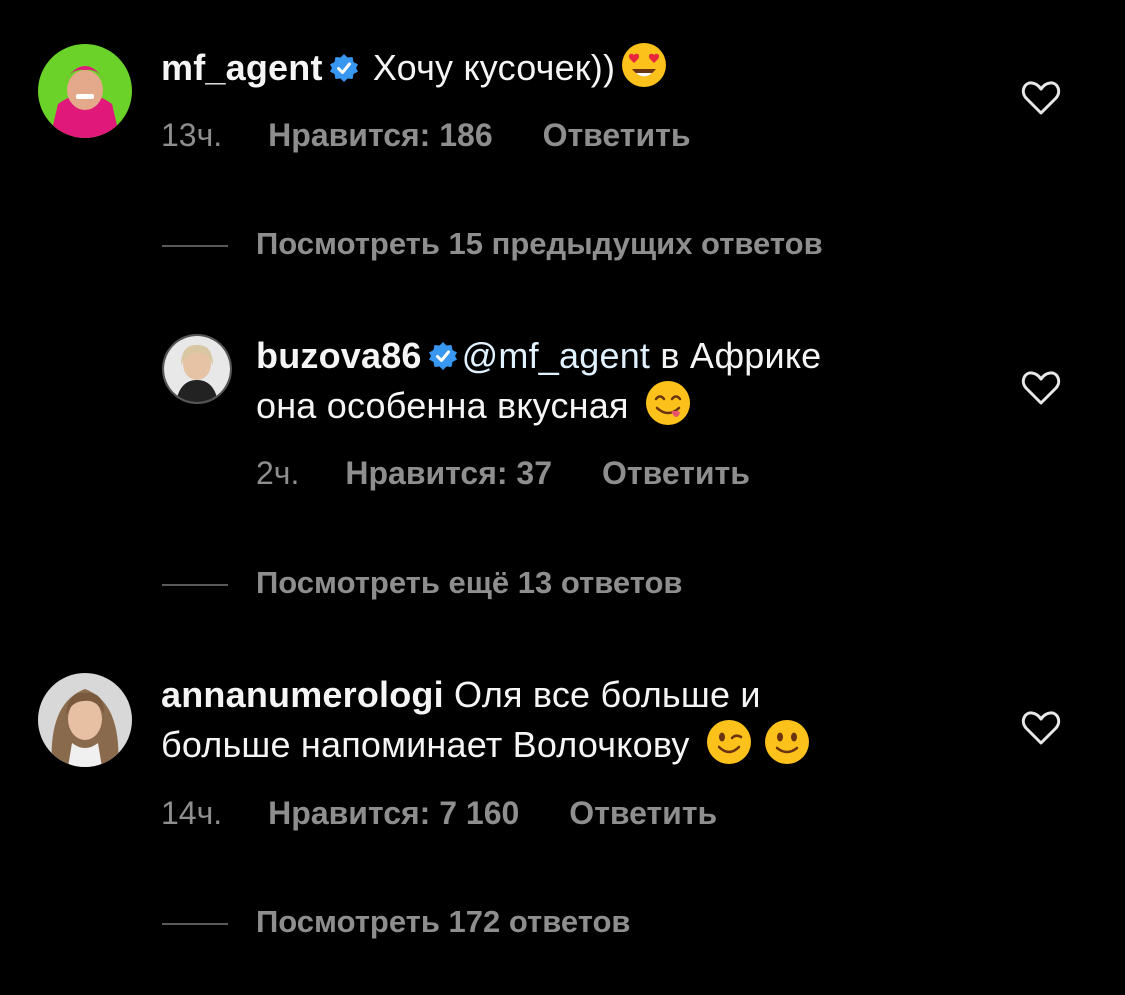  I want to click on comment-text: mf_agent Хочу кусочек)), so click(414, 67).